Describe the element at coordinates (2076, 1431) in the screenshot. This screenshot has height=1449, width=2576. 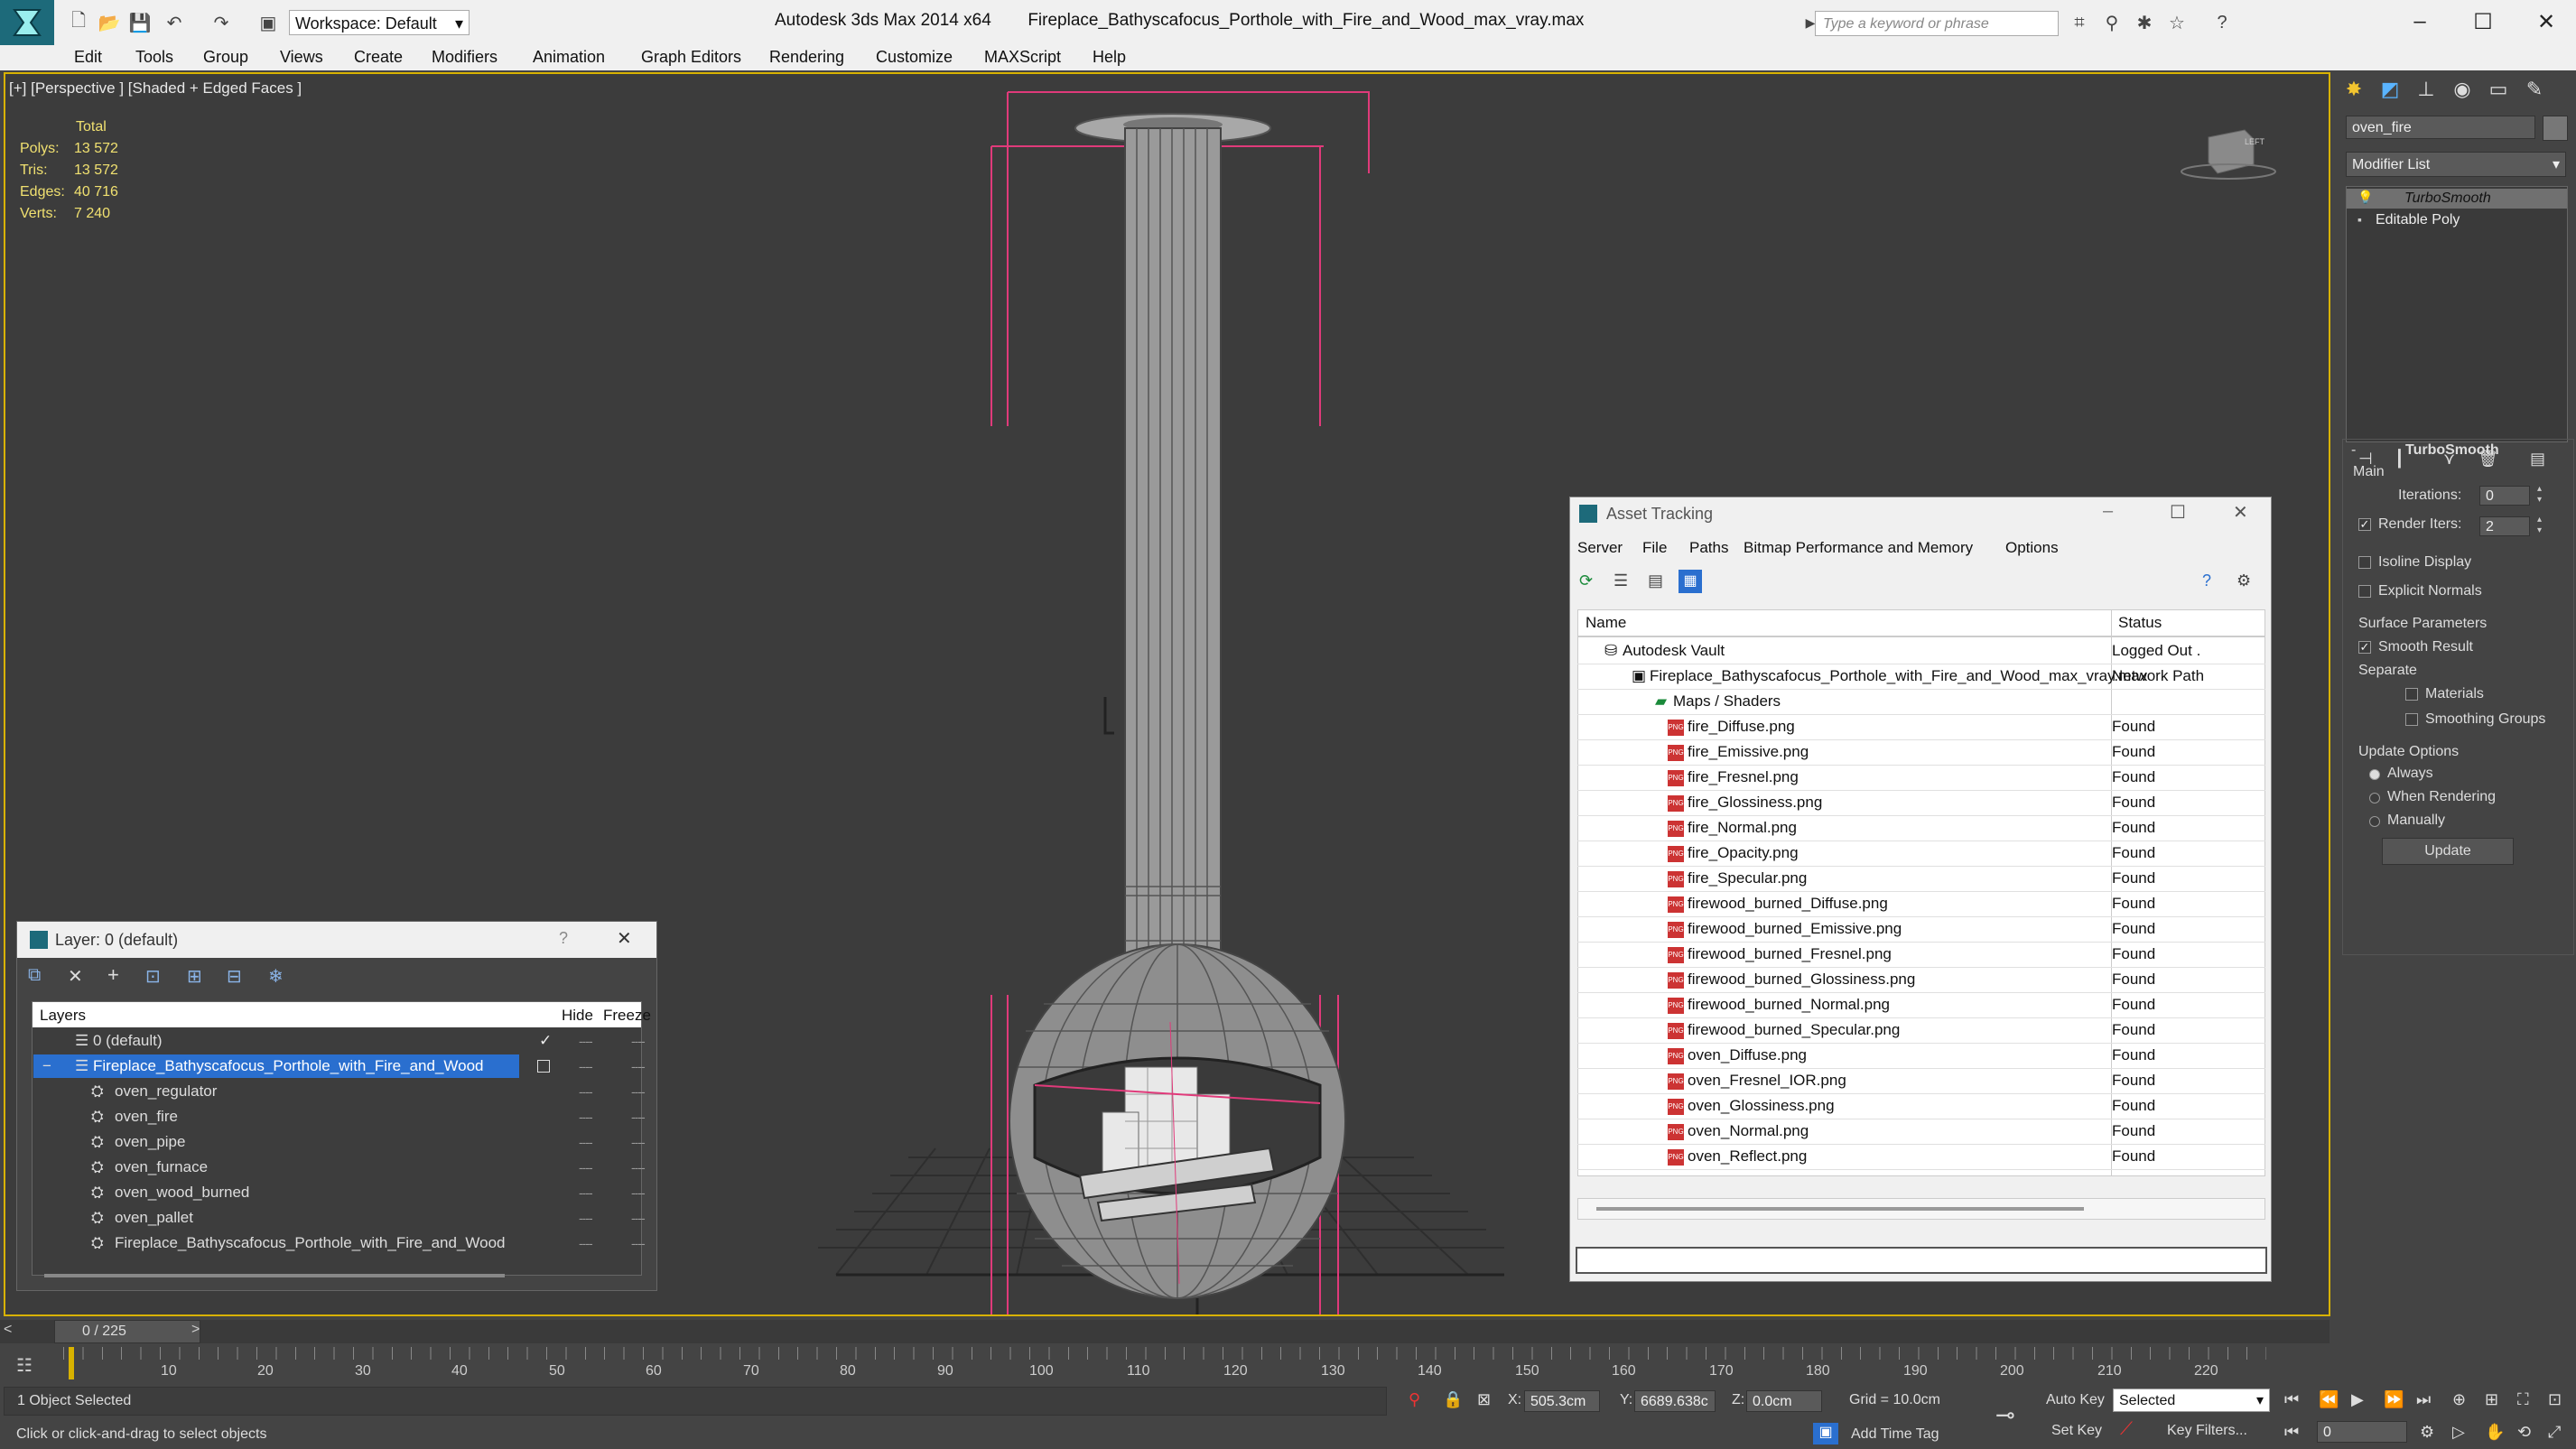
I see `set-key-button: Set Key` at that location.